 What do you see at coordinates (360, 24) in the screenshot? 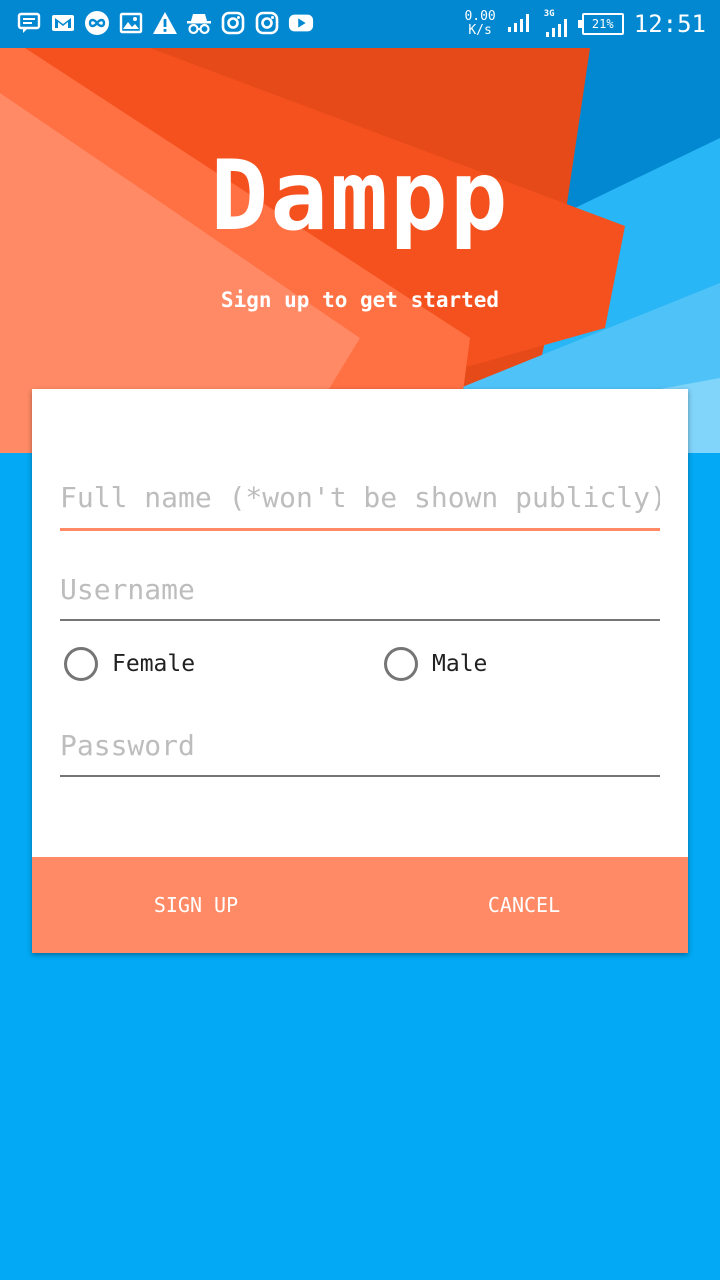
I see `status-bar: 0.00 K/s 3G 21% 12:51` at bounding box center [360, 24].